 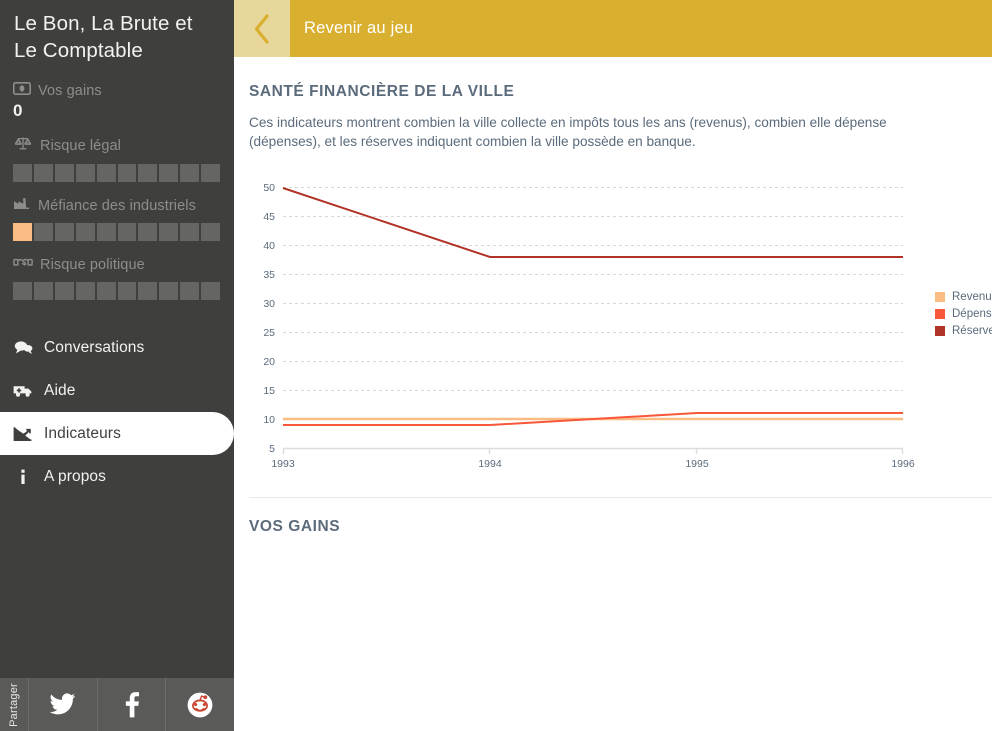 What do you see at coordinates (593, 463) in the screenshot?
I see `chart-x-labels: 1993 1994 1995 1996` at bounding box center [593, 463].